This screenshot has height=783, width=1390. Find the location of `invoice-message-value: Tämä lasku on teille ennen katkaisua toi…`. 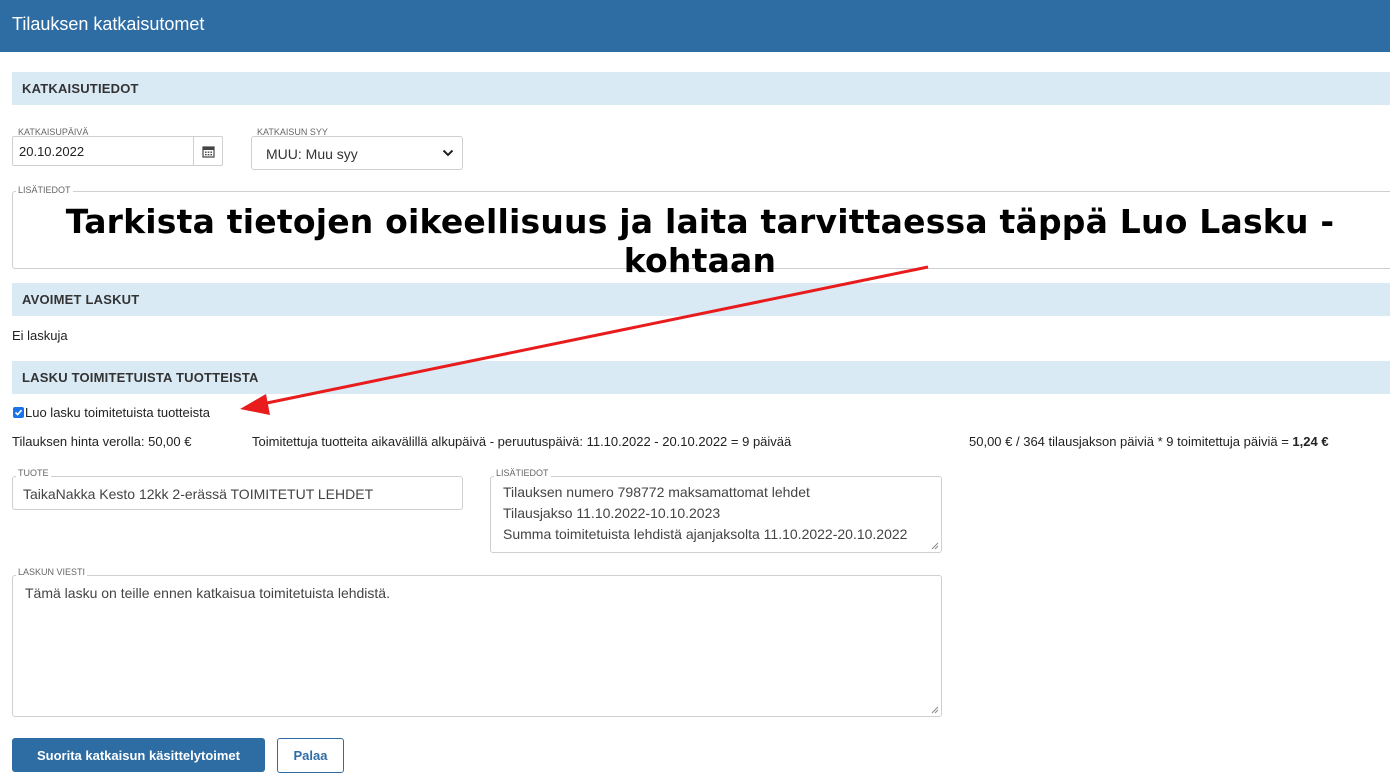

invoice-message-value: Tämä lasku on teille ennen katkaisua toi… is located at coordinates (207, 593).